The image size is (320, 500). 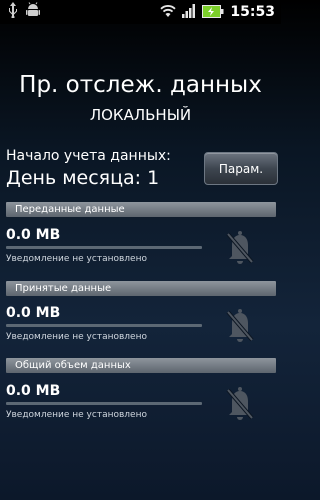 I want to click on status-bar: 15:53, so click(x=140, y=12).